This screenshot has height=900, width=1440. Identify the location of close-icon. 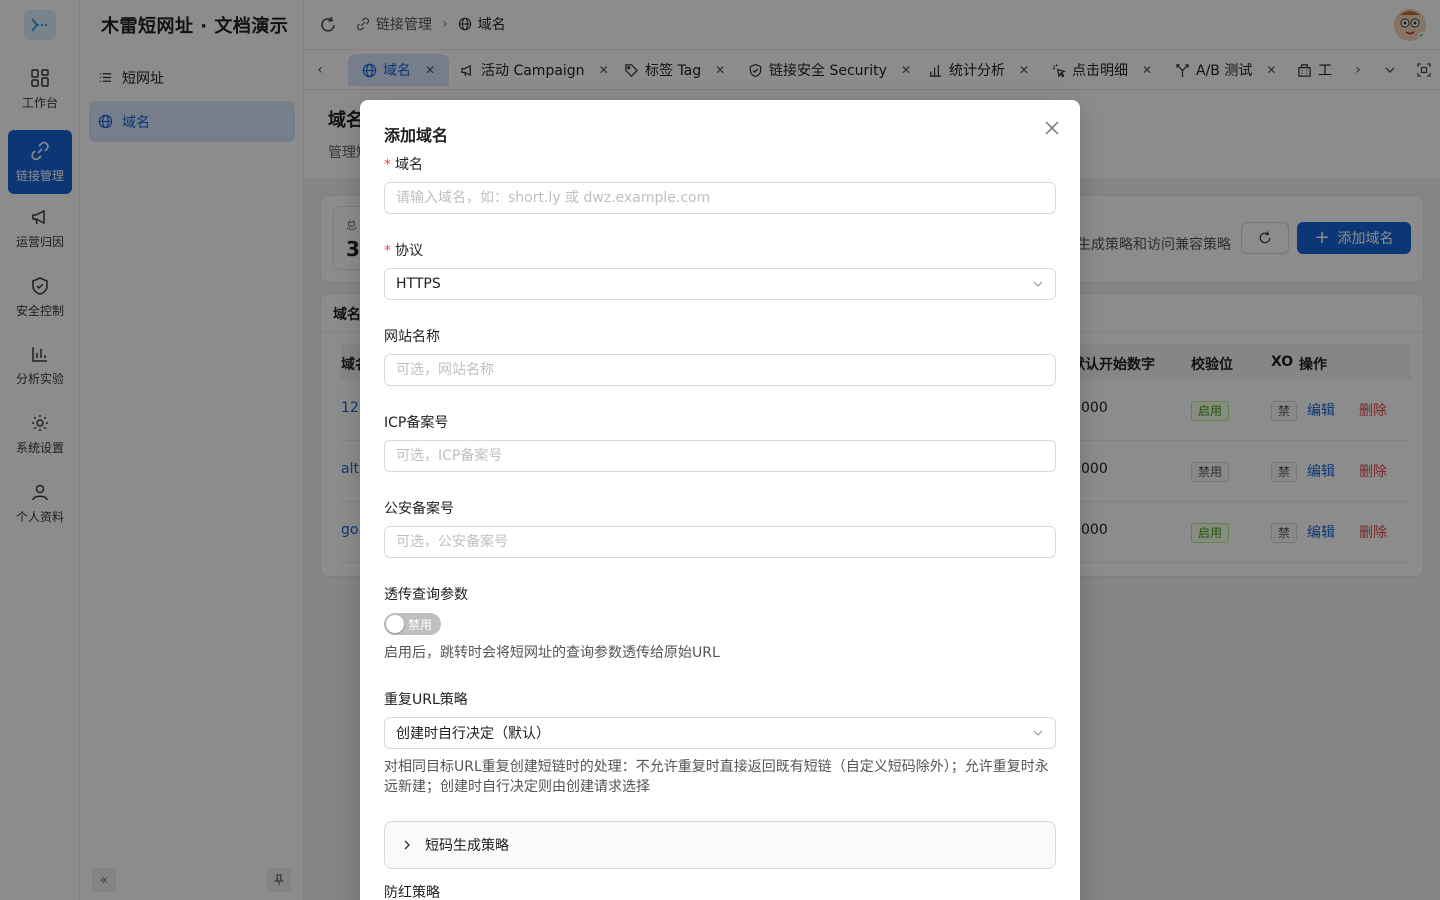
(1052, 128).